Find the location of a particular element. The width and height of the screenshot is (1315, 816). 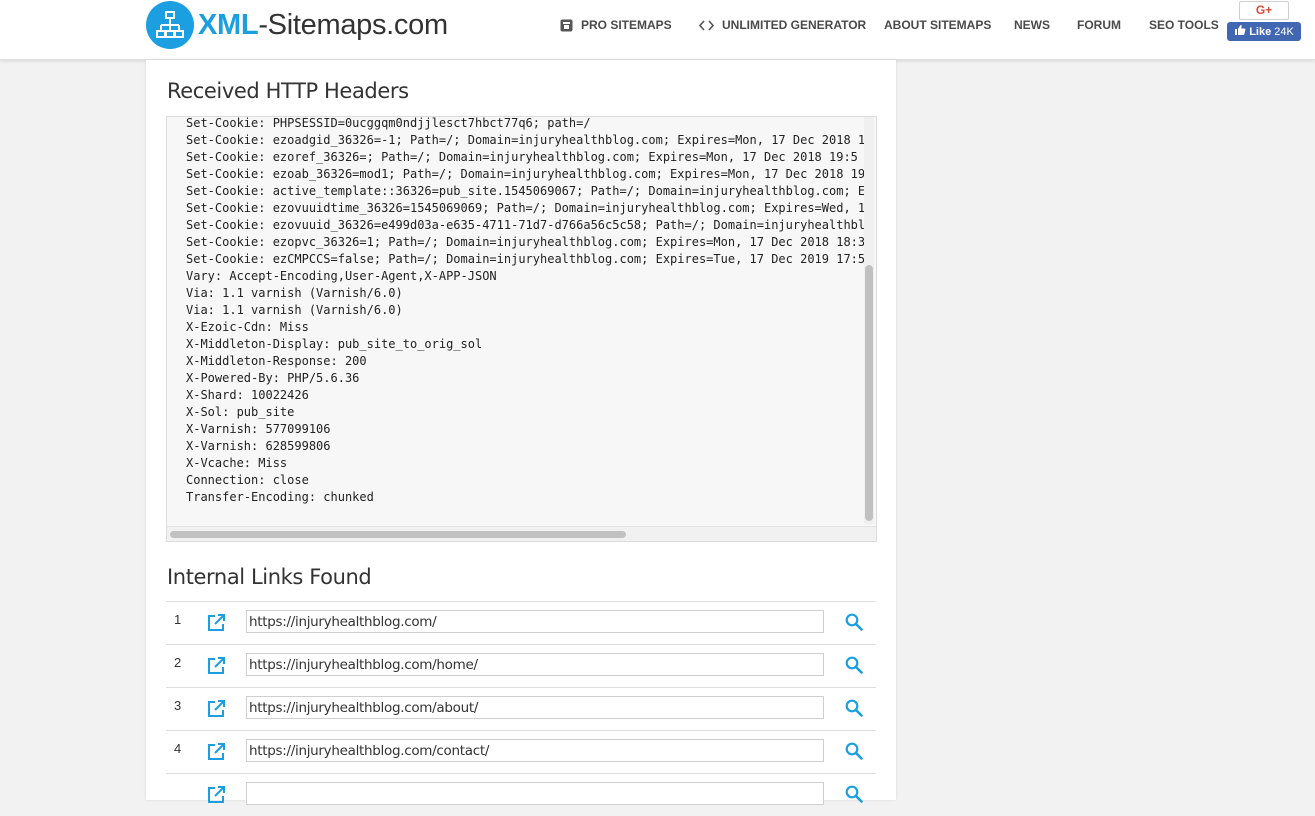

row-number: 1 is located at coordinates (178, 619).